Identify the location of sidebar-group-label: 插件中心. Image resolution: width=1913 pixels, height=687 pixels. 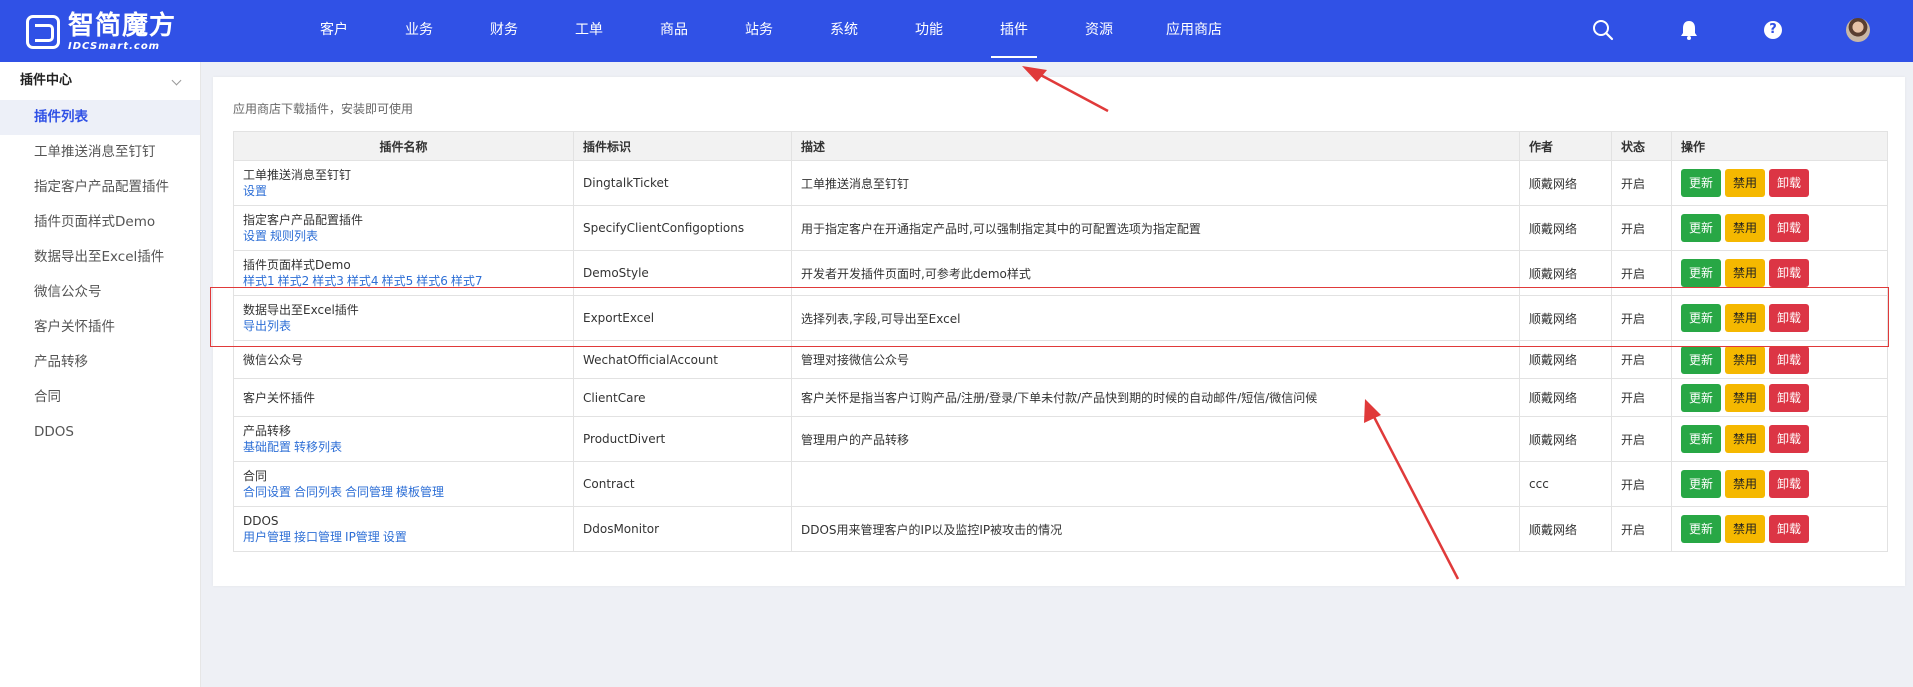
(46, 80).